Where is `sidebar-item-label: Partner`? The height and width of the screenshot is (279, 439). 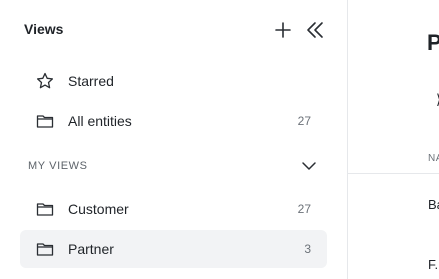 sidebar-item-label: Partner is located at coordinates (91, 249).